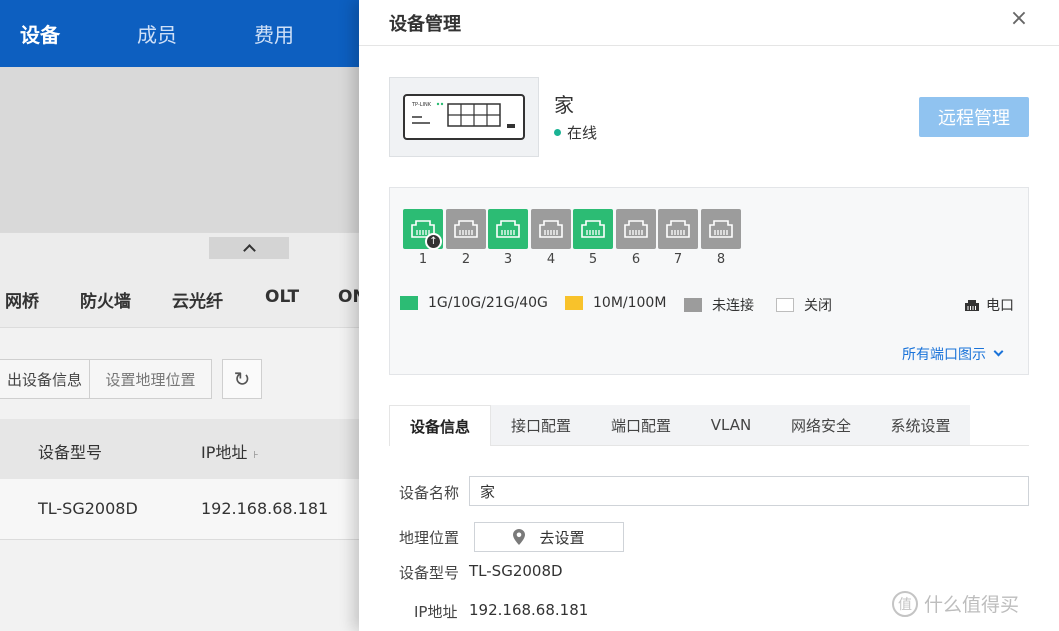  What do you see at coordinates (274, 33) in the screenshot?
I see `nav-fees: 费用` at bounding box center [274, 33].